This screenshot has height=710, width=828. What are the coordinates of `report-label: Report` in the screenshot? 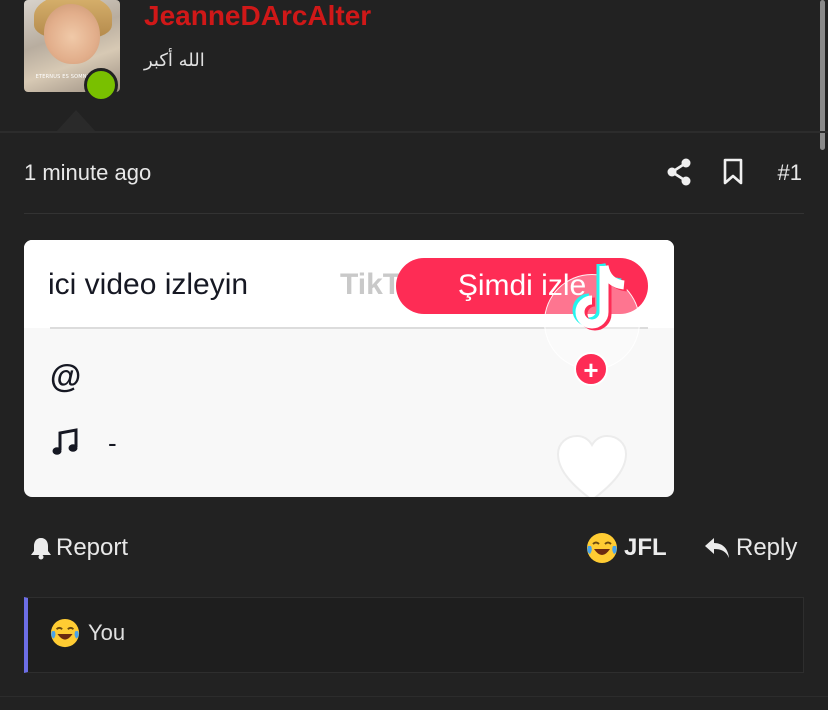 It's located at (92, 547).